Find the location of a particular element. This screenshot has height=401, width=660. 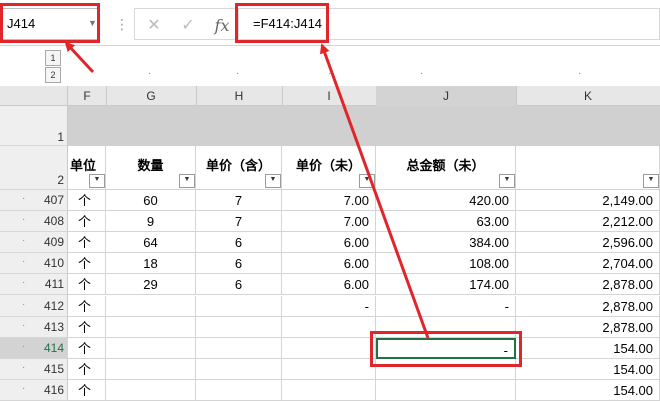

cell-F410: 个 is located at coordinates (87, 264).